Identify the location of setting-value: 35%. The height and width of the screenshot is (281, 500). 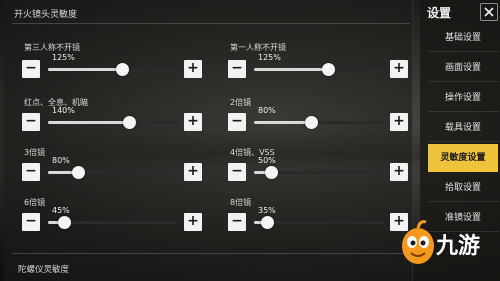
(267, 210).